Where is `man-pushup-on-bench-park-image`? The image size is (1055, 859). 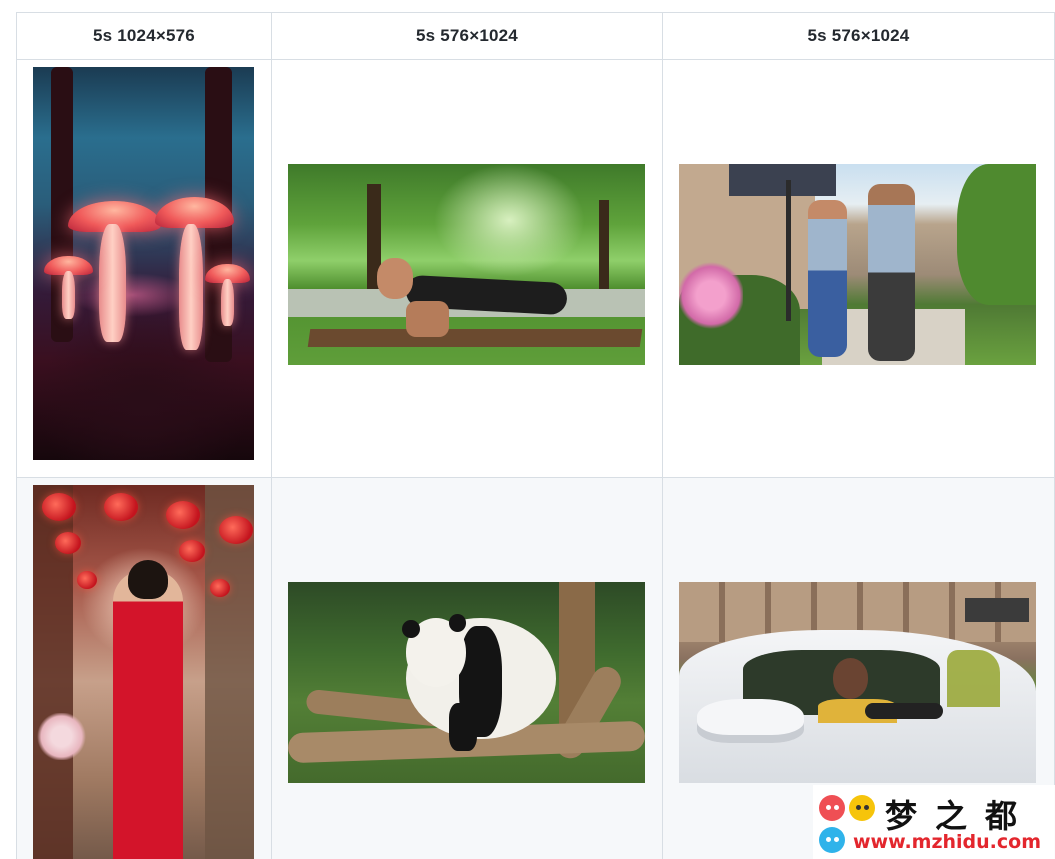 man-pushup-on-bench-park-image is located at coordinates (466, 264).